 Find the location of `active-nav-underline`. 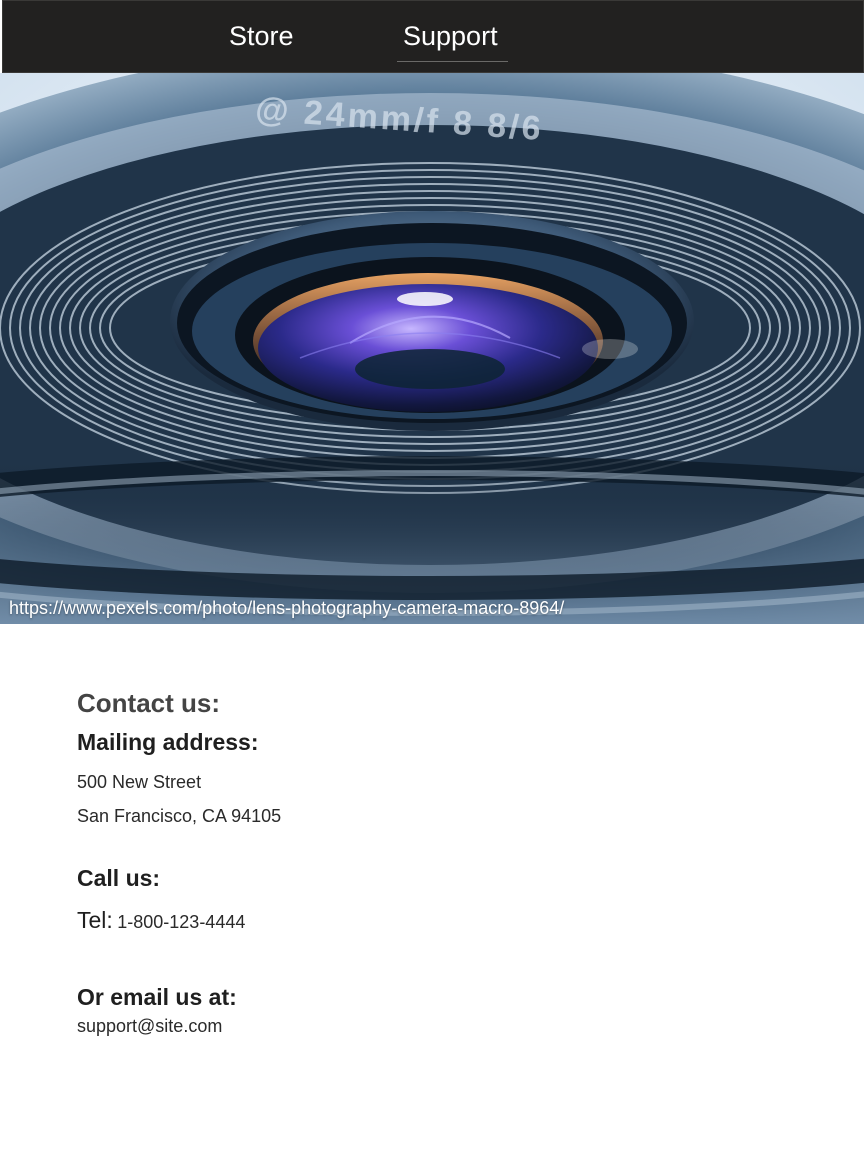

active-nav-underline is located at coordinates (452, 61).